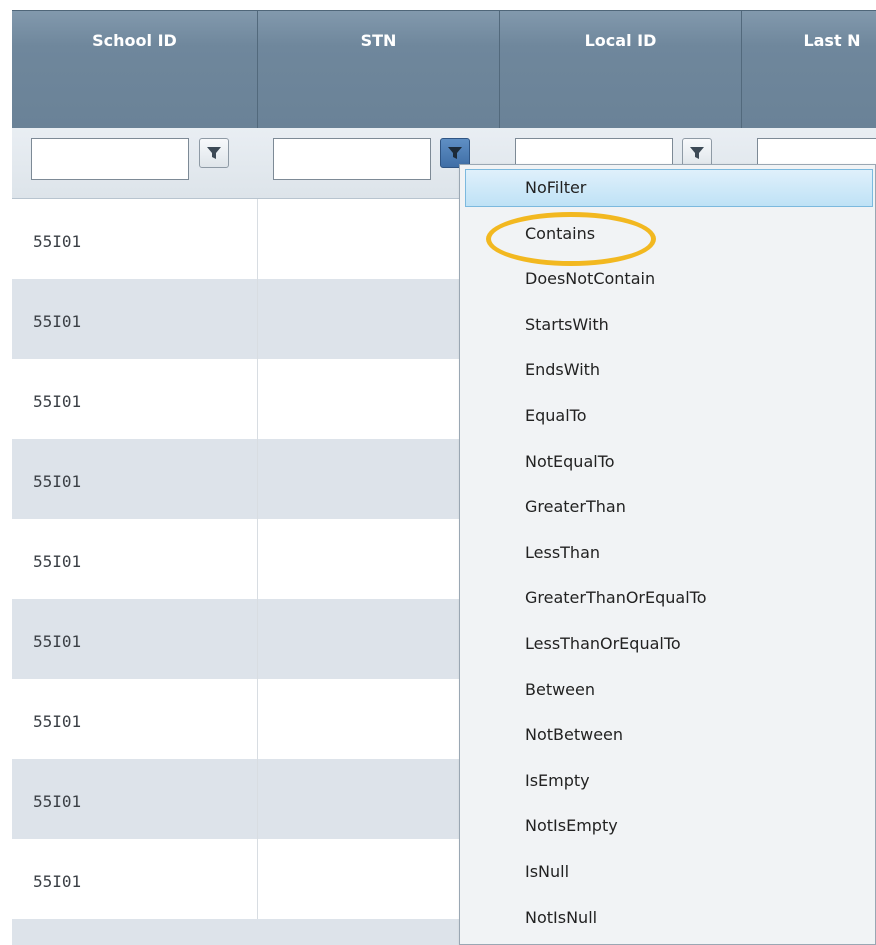  Describe the element at coordinates (669, 690) in the screenshot. I see `filter-option-between: Between` at that location.